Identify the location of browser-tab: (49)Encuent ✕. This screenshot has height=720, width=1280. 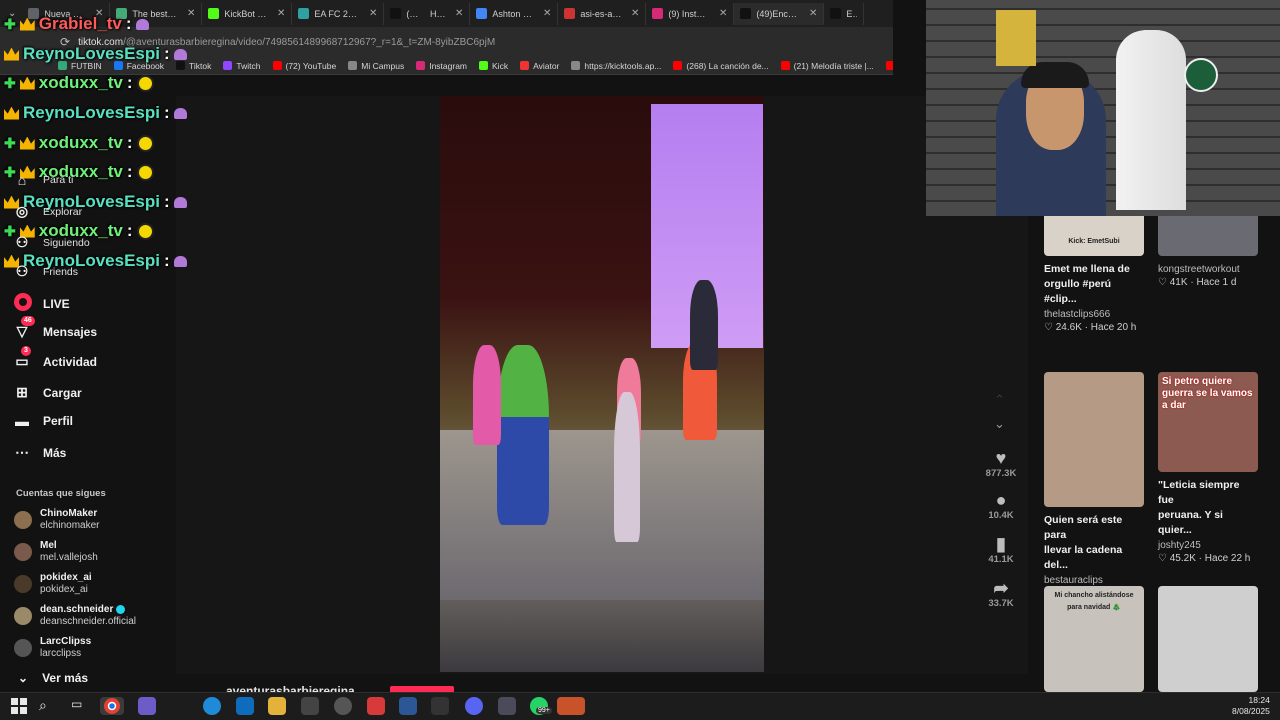
(779, 13).